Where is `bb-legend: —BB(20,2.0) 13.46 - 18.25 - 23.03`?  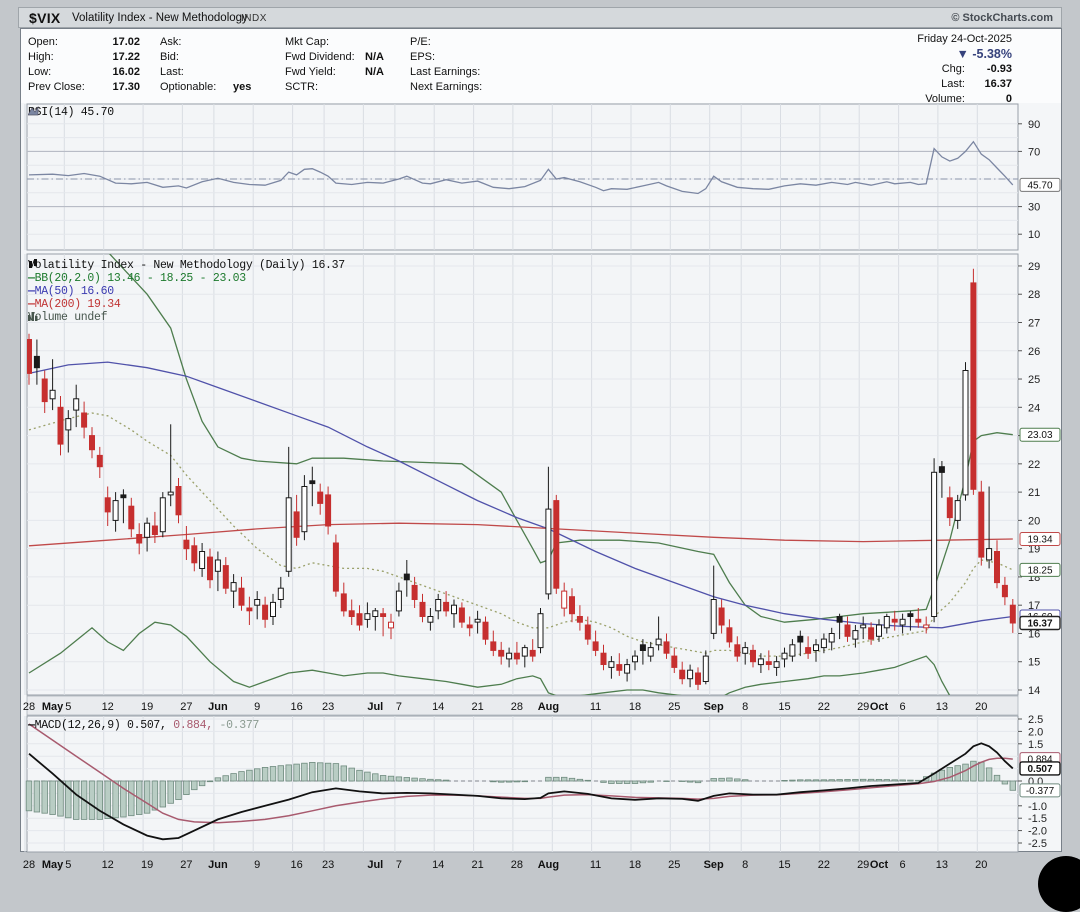
bb-legend: —BB(20,2.0) 13.46 - 18.25 - 23.03 is located at coordinates (137, 278).